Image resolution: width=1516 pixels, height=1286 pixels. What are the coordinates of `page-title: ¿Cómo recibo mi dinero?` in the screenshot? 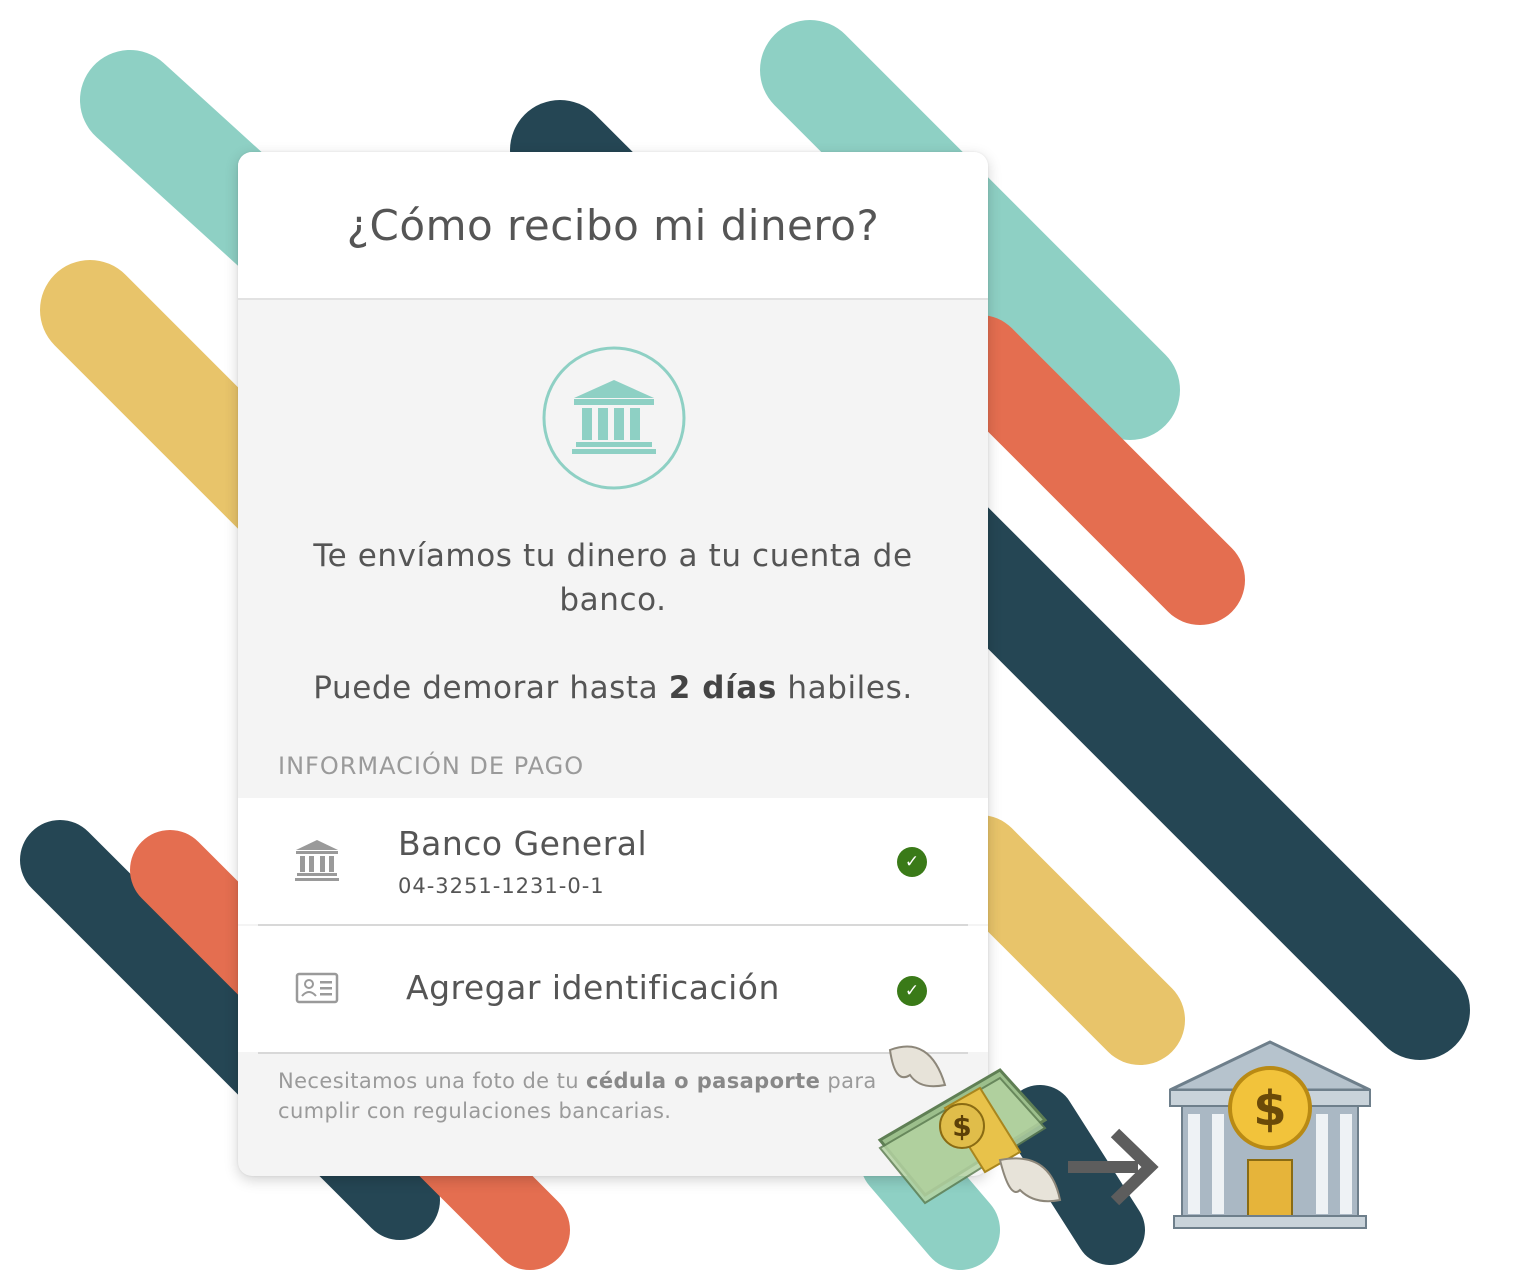 It's located at (613, 225).